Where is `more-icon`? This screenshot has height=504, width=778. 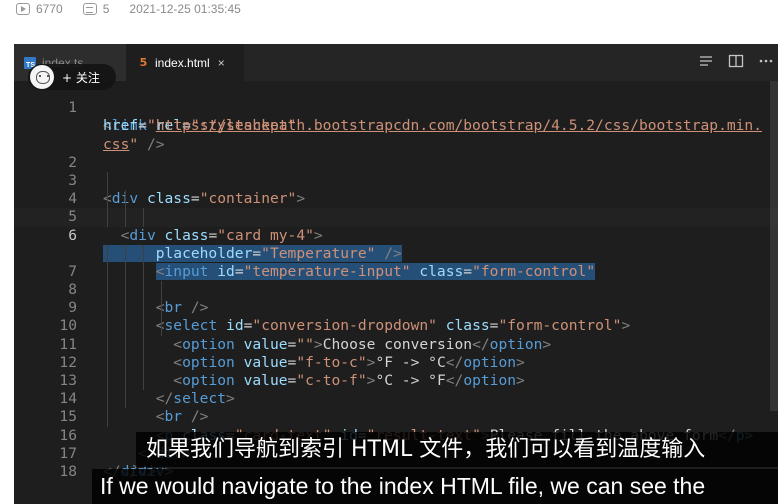
more-icon is located at coordinates (766, 63).